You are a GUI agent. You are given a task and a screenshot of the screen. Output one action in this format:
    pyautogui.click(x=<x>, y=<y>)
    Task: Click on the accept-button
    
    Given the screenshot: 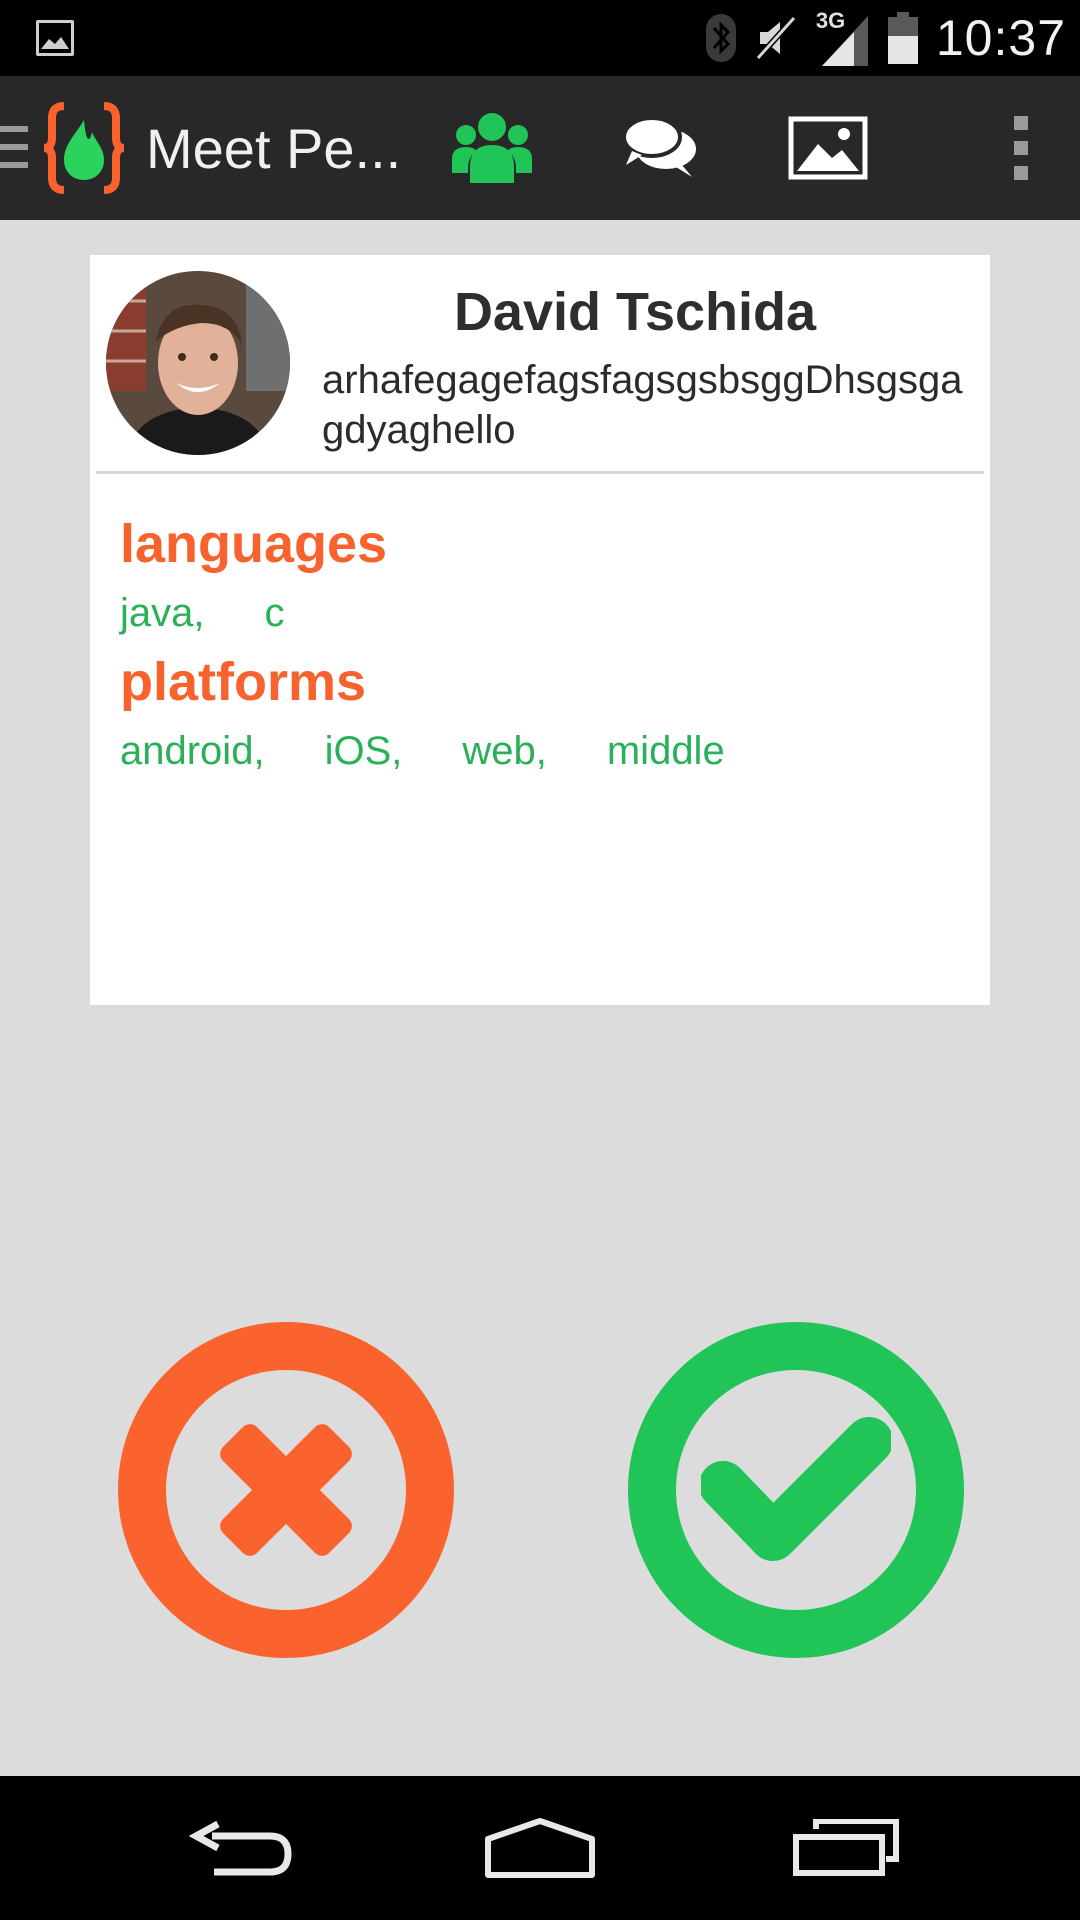 What is the action you would take?
    pyautogui.click(x=796, y=1490)
    